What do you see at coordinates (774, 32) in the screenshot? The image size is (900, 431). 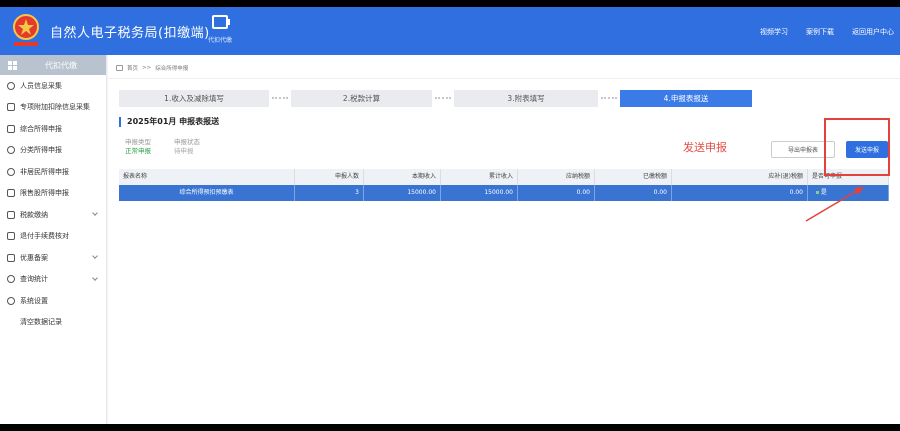 I see `video-learning-link: 视频学习` at bounding box center [774, 32].